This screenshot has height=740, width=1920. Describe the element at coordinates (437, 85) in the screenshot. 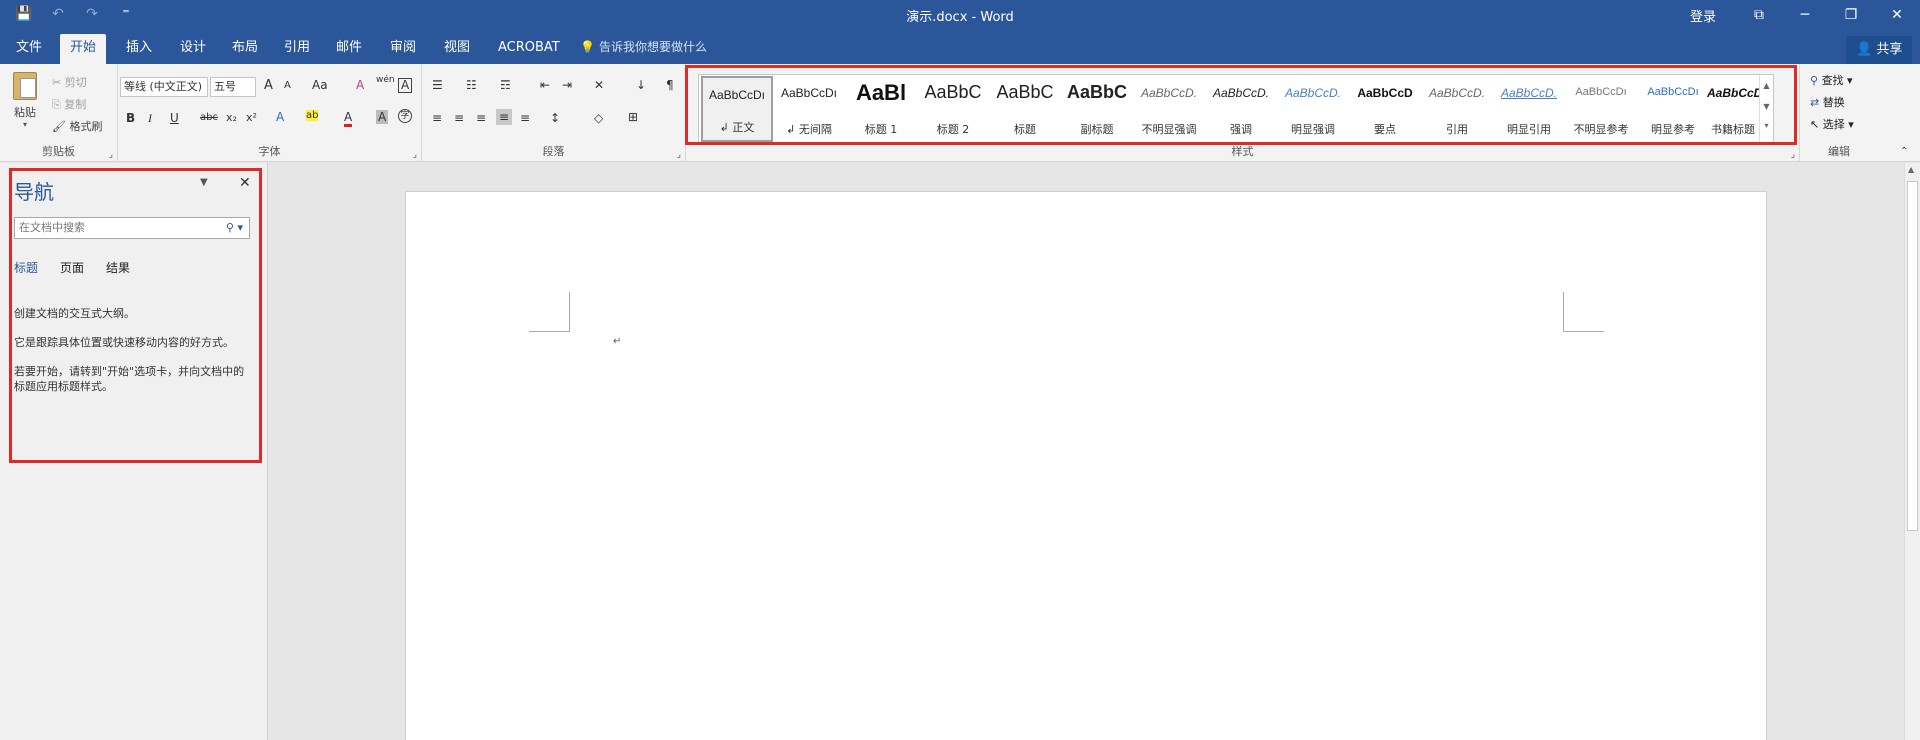

I see `bullets-button: ☰` at that location.